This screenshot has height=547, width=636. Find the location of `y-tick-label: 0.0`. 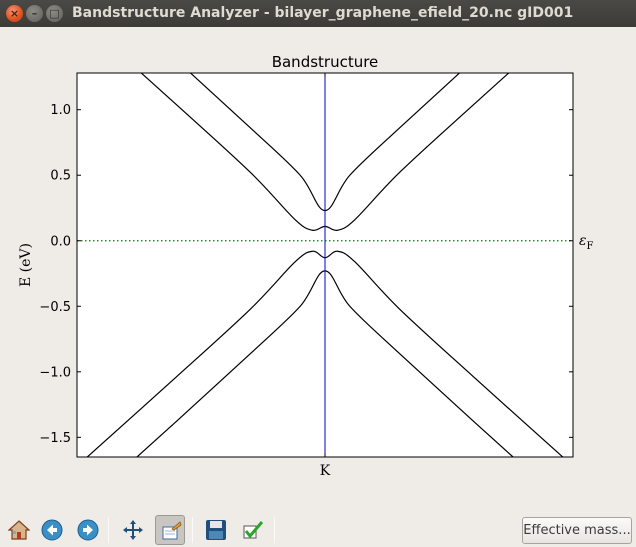

y-tick-label: 0.0 is located at coordinates (60, 241).